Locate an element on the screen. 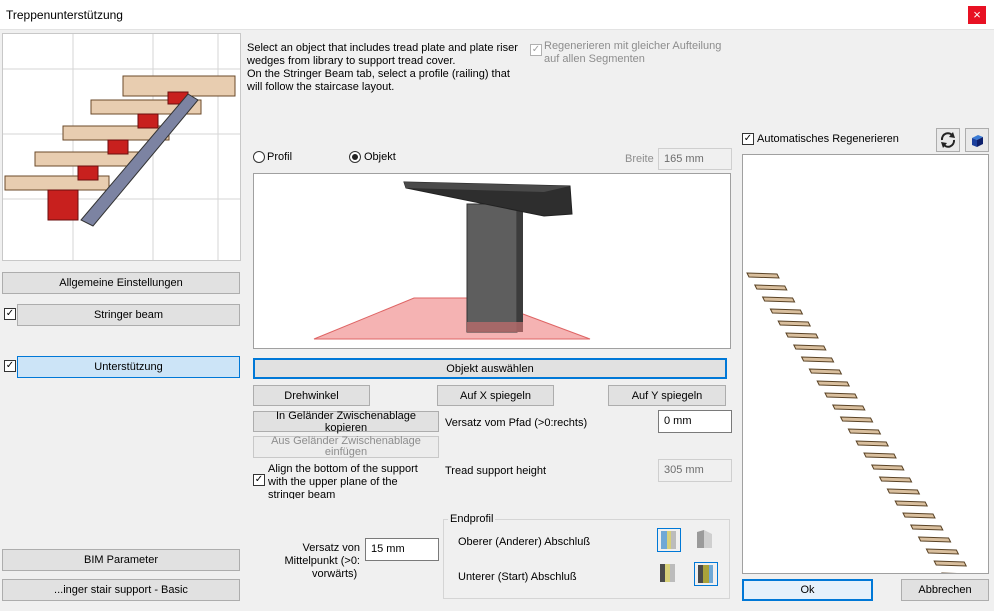  support-button: Unterstützung is located at coordinates (128, 367).